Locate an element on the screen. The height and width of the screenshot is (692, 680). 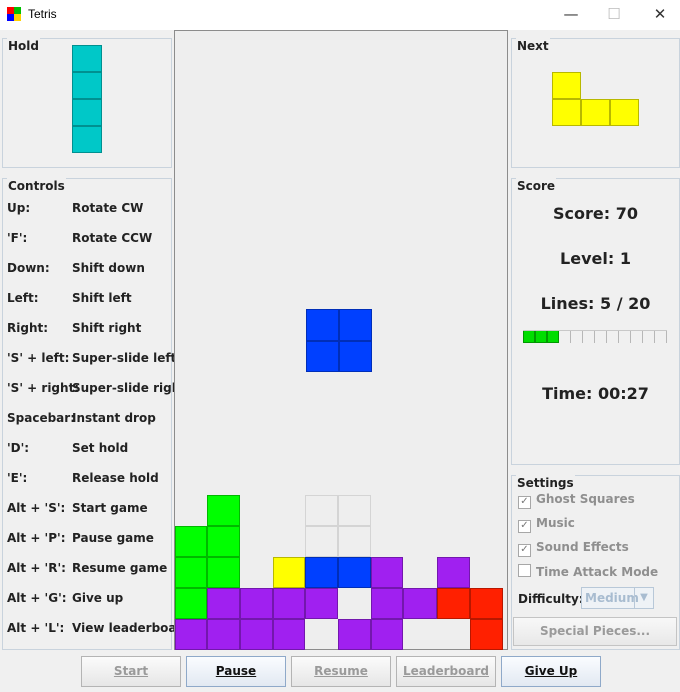
control-action: Instant drop is located at coordinates (114, 418).